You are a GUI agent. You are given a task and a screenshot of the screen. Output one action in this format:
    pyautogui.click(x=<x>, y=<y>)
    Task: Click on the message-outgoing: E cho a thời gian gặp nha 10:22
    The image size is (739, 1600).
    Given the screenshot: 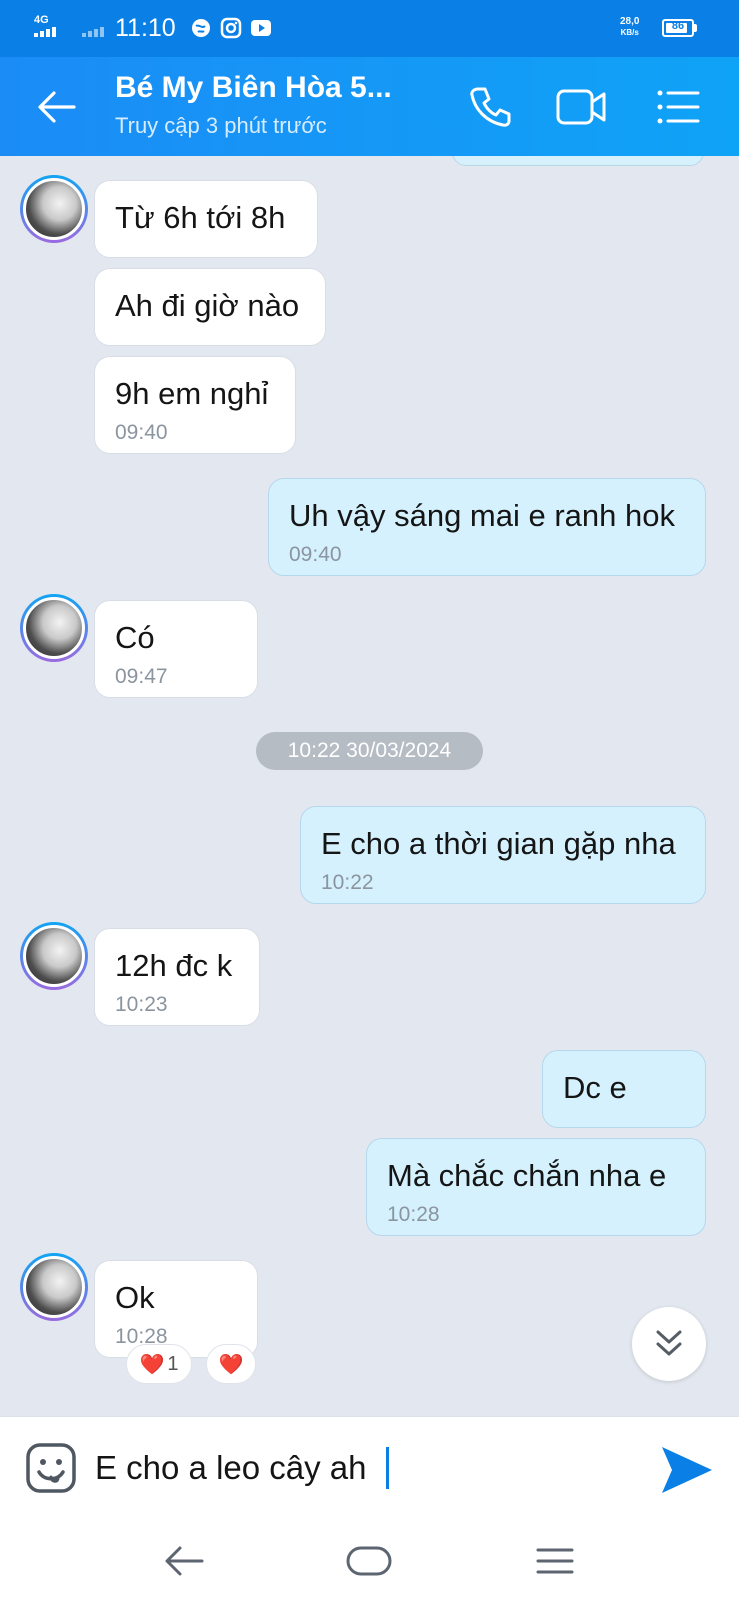 What is the action you would take?
    pyautogui.click(x=503, y=855)
    